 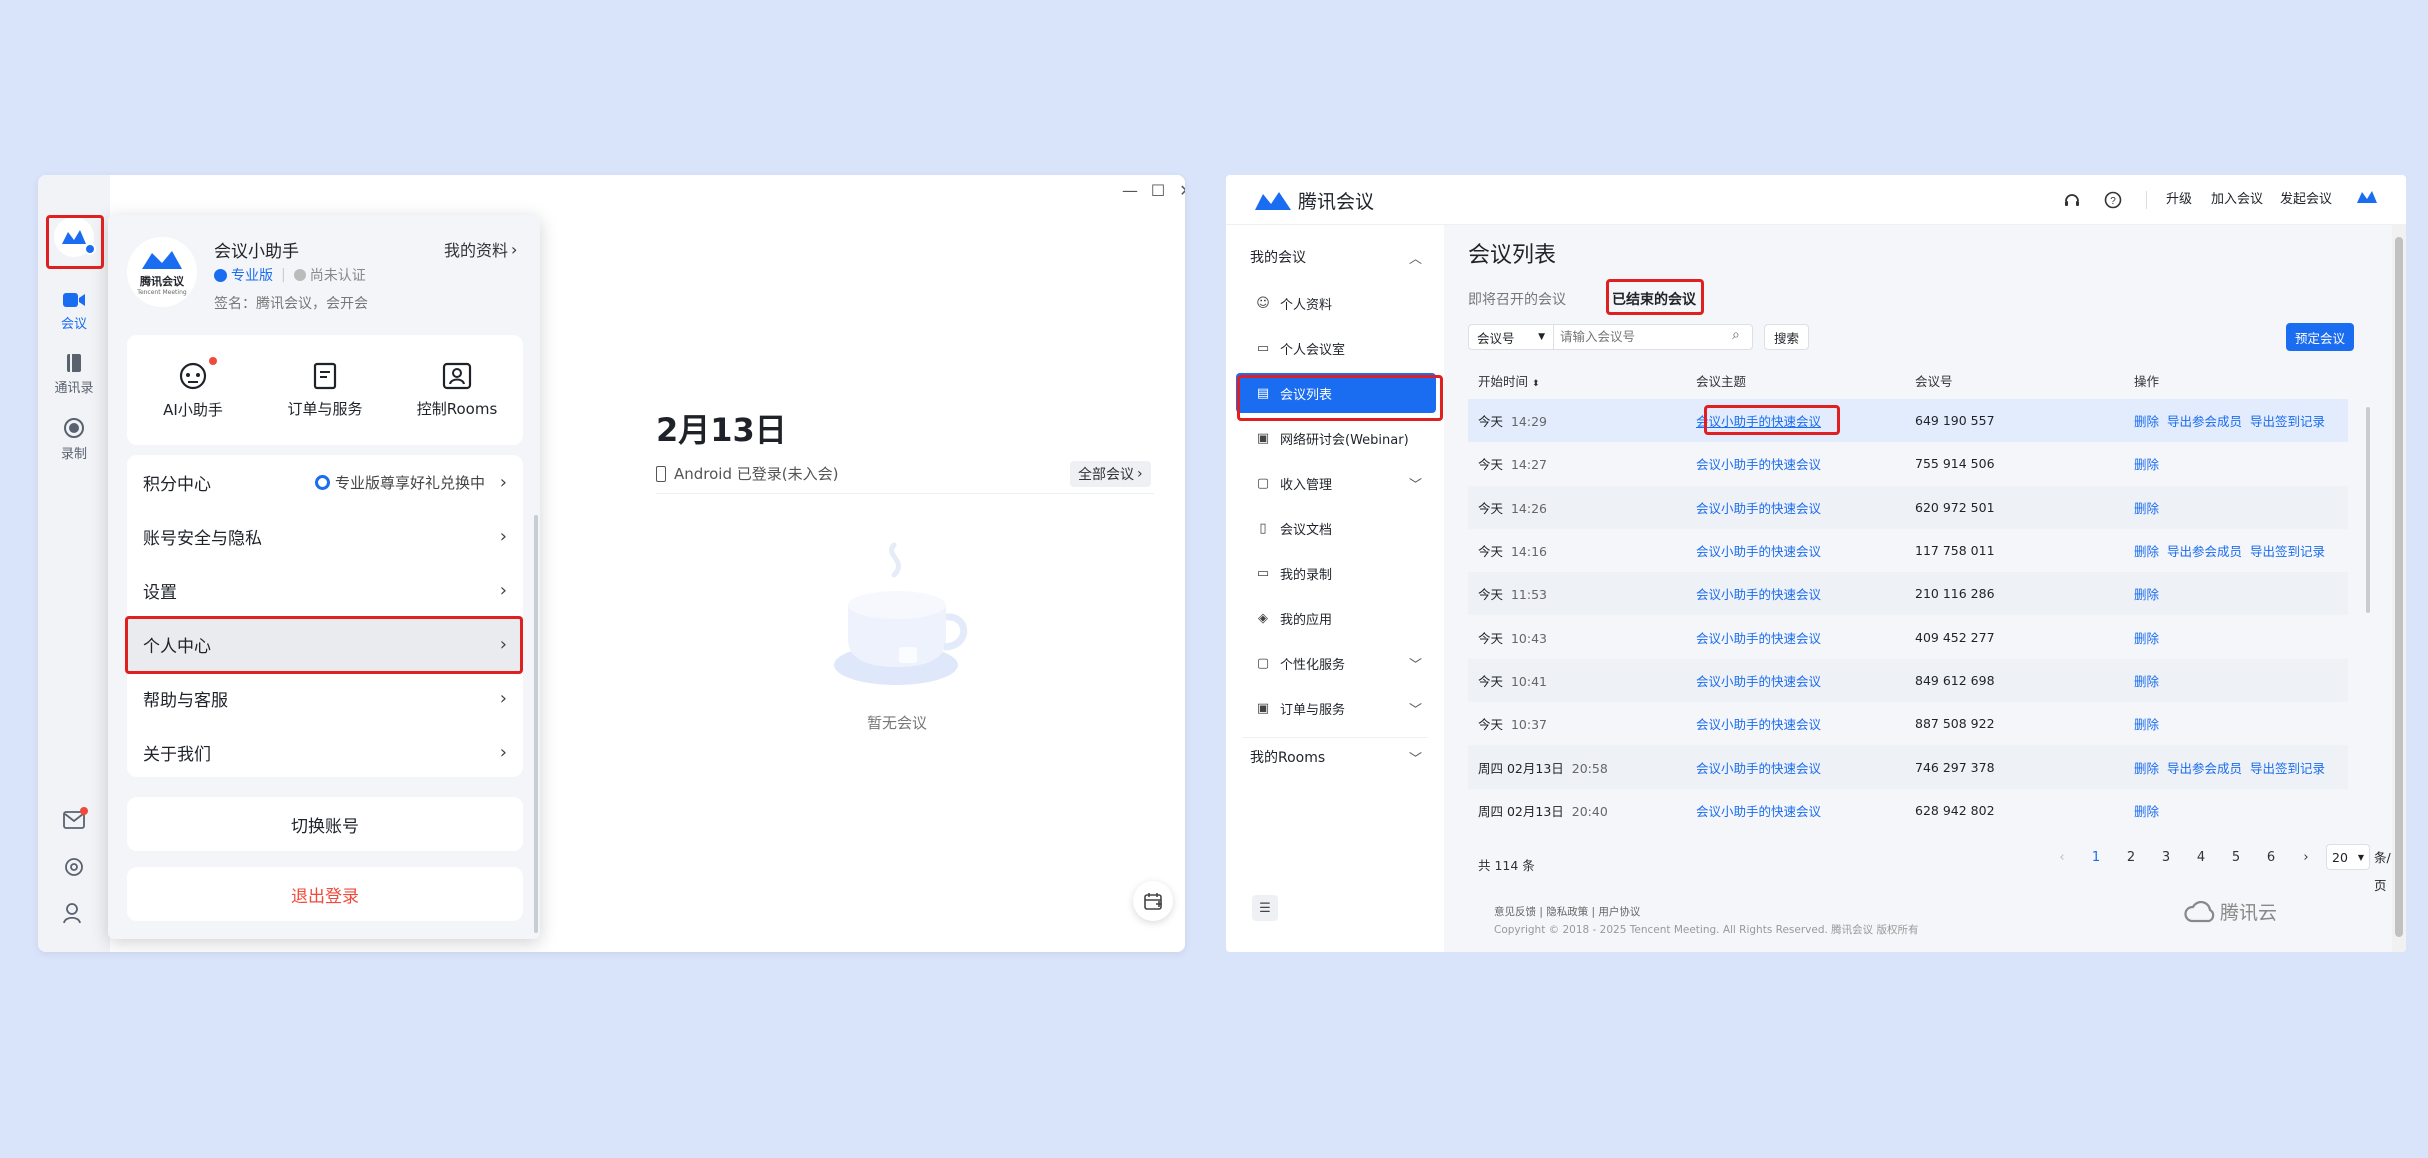 I want to click on page-scrollbar-thumb, so click(x=2399, y=587).